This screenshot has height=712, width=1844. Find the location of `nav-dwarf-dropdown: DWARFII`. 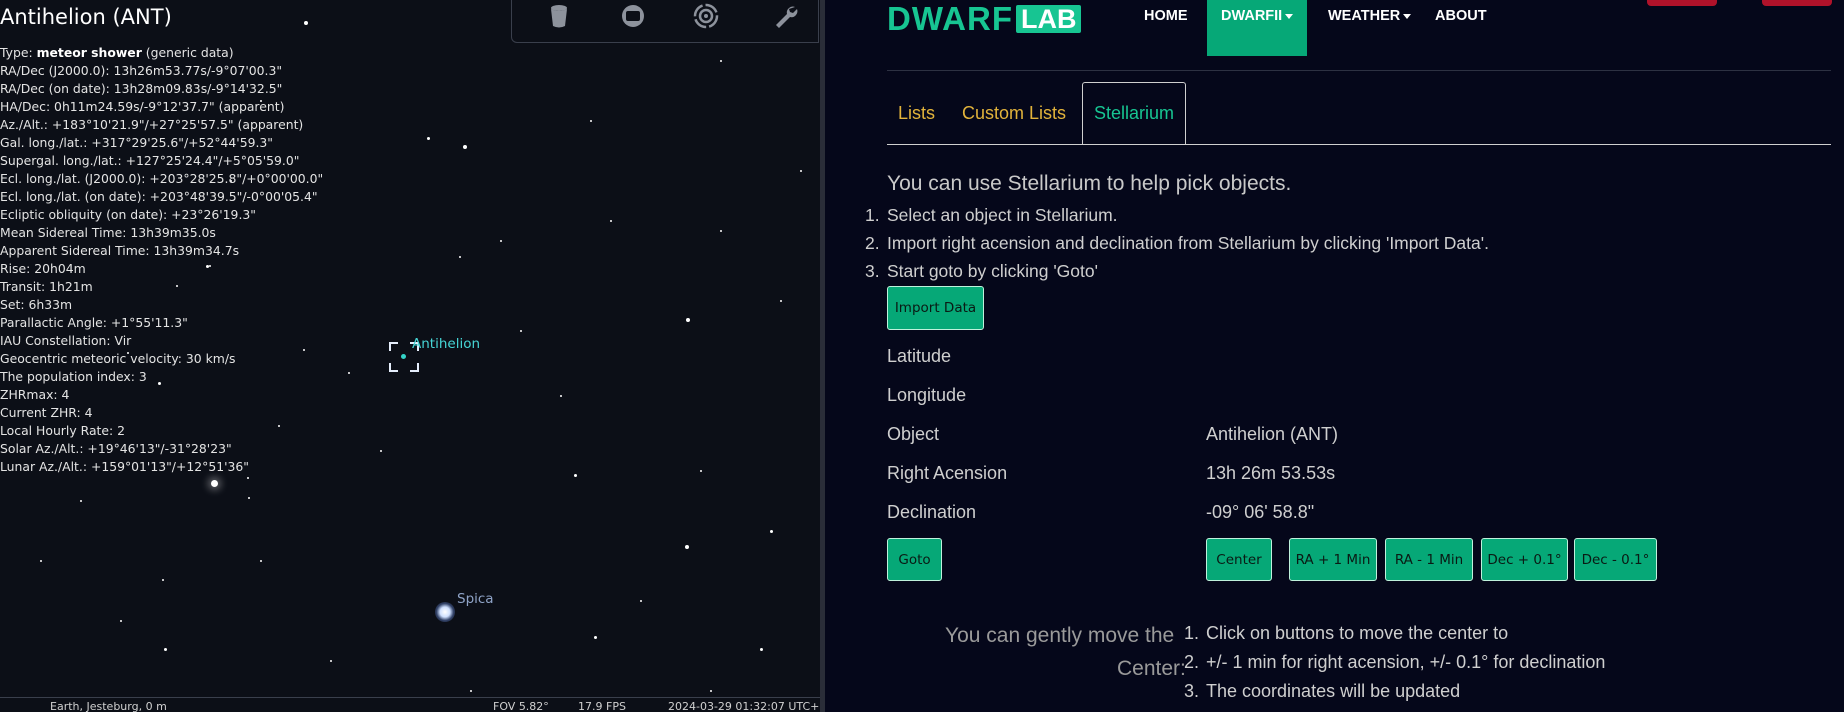

nav-dwarf-dropdown: DWARFII is located at coordinates (1257, 28).